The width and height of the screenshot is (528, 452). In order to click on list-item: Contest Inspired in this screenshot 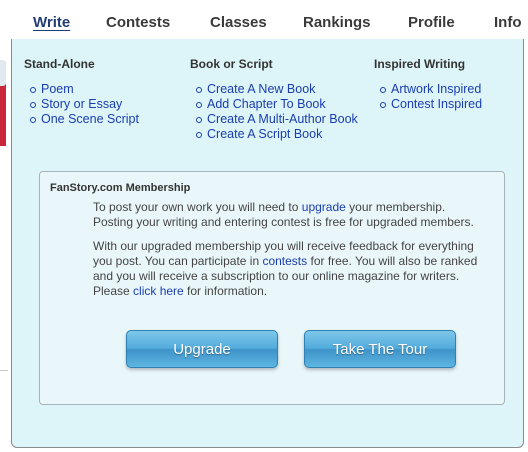, I will do `click(428, 104)`.